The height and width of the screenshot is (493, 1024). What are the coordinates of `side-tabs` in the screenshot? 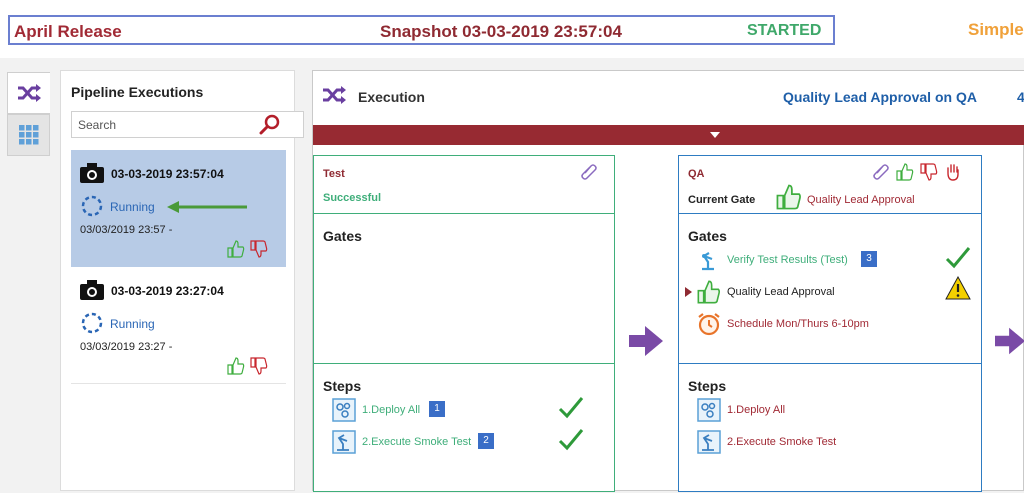 It's located at (28, 114).